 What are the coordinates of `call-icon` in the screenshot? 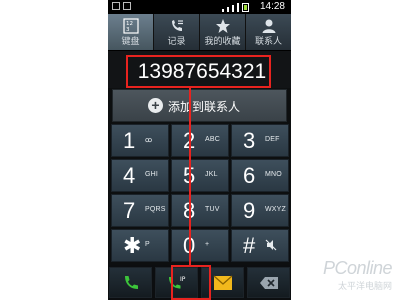 It's located at (131, 282).